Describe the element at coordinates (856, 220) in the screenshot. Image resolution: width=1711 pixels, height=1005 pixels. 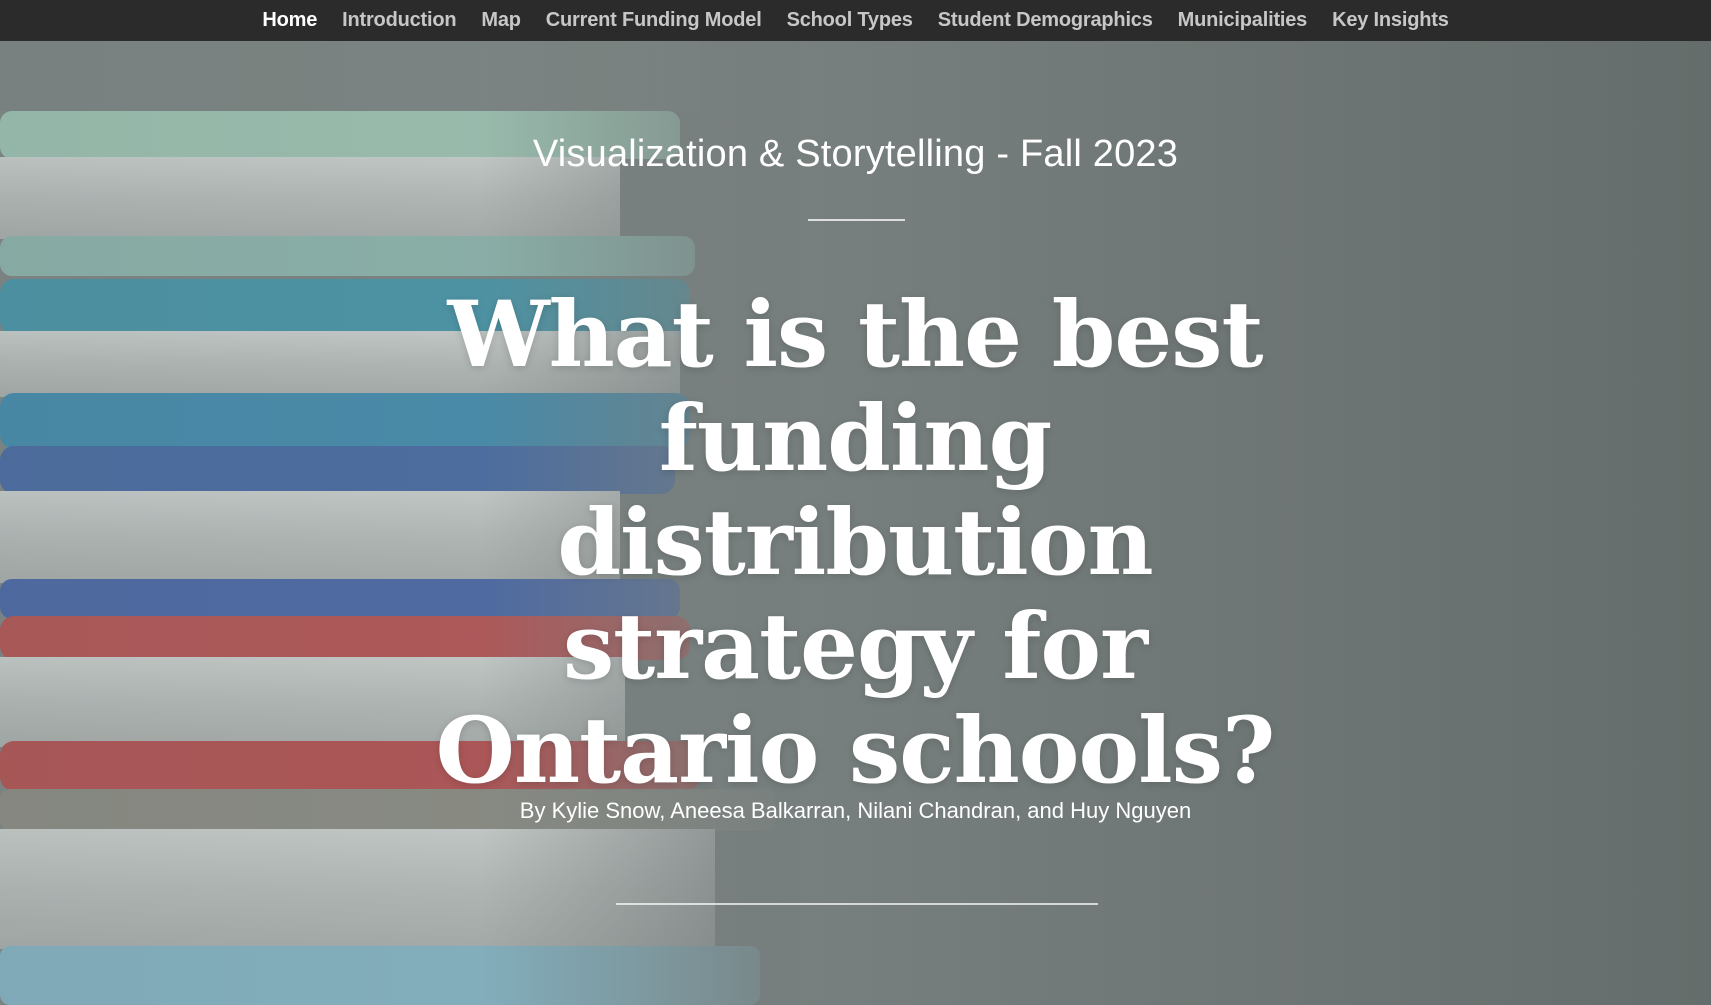
I see `short-divider` at that location.